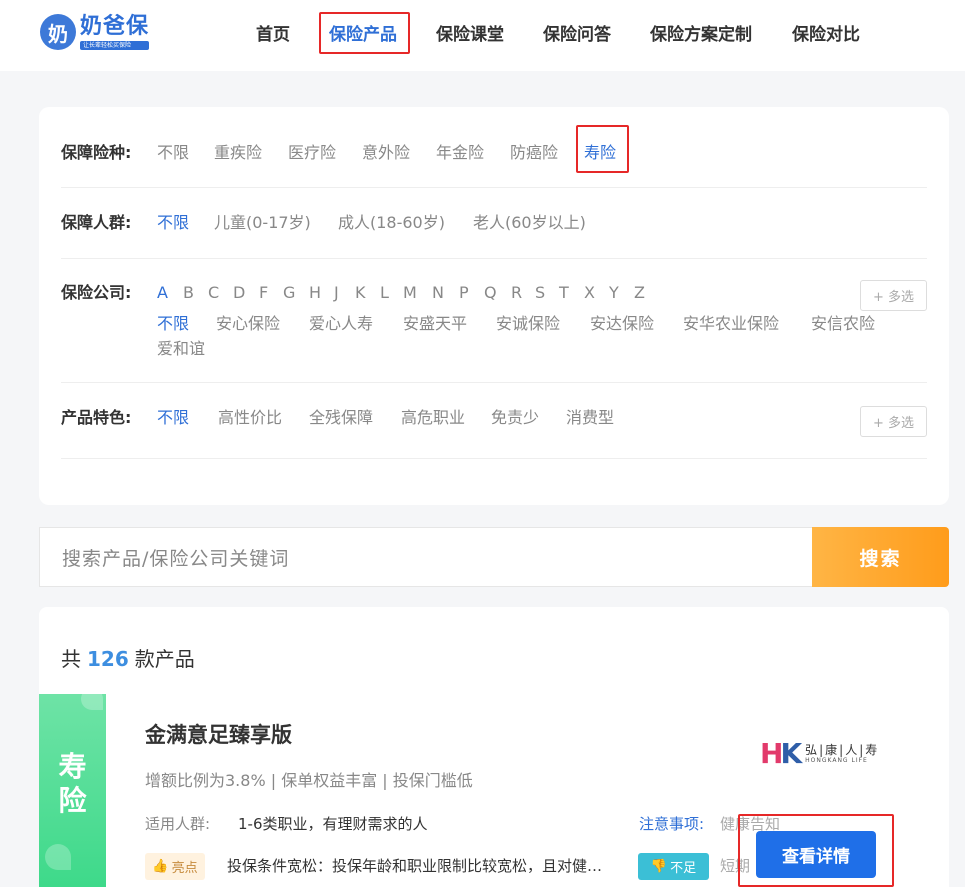 This screenshot has height=887, width=965. I want to click on pros-tag-label: 亮点, so click(184, 868).